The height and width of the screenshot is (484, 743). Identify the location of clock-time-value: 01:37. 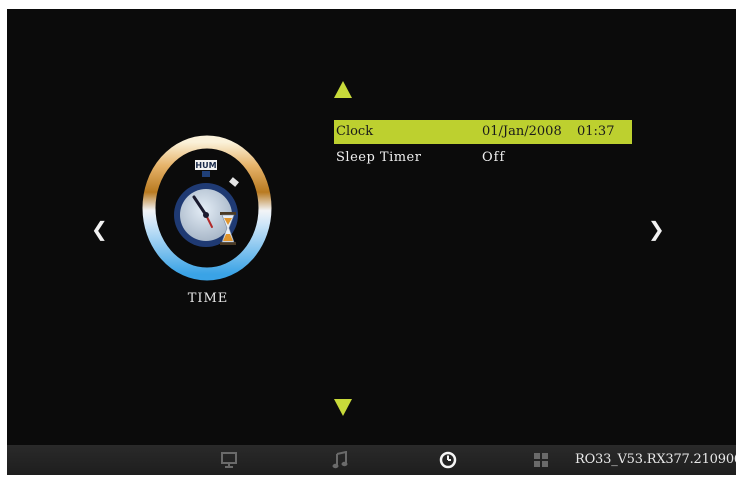
(596, 131).